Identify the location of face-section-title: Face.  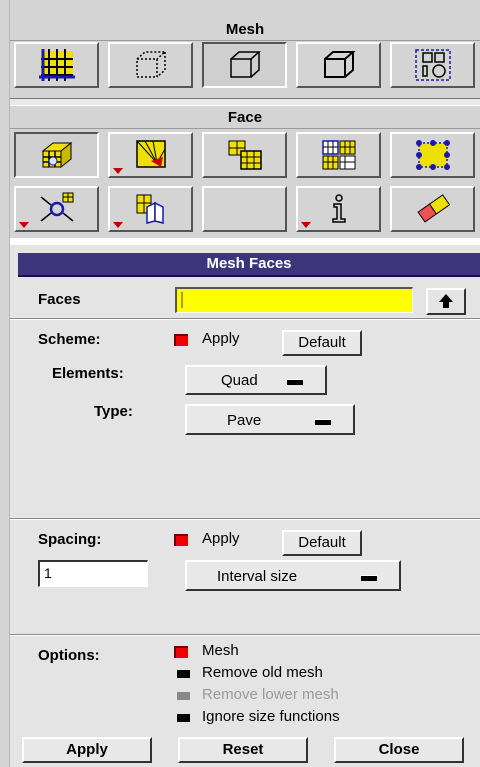
(245, 118).